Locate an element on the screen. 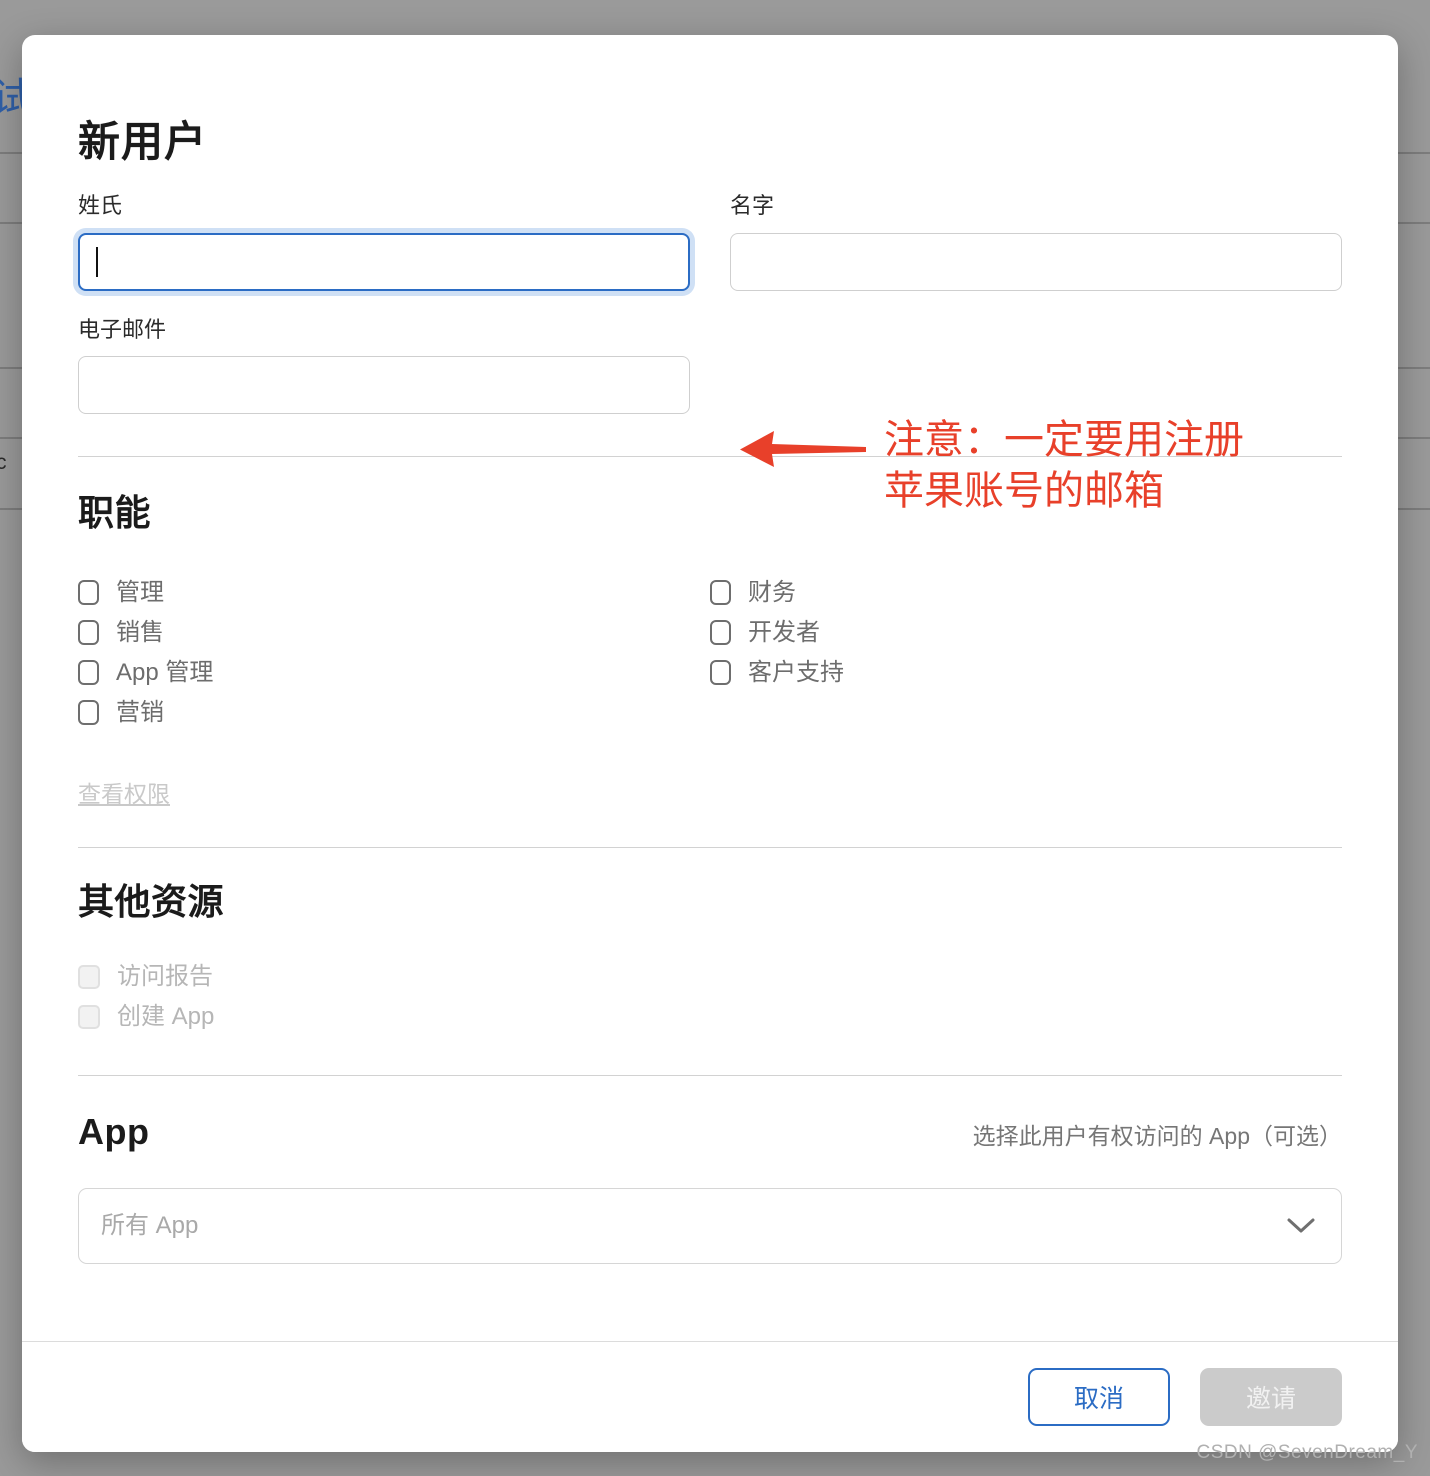 This screenshot has width=1430, height=1476. other-resources-spacer-column is located at coordinates (1026, 997).